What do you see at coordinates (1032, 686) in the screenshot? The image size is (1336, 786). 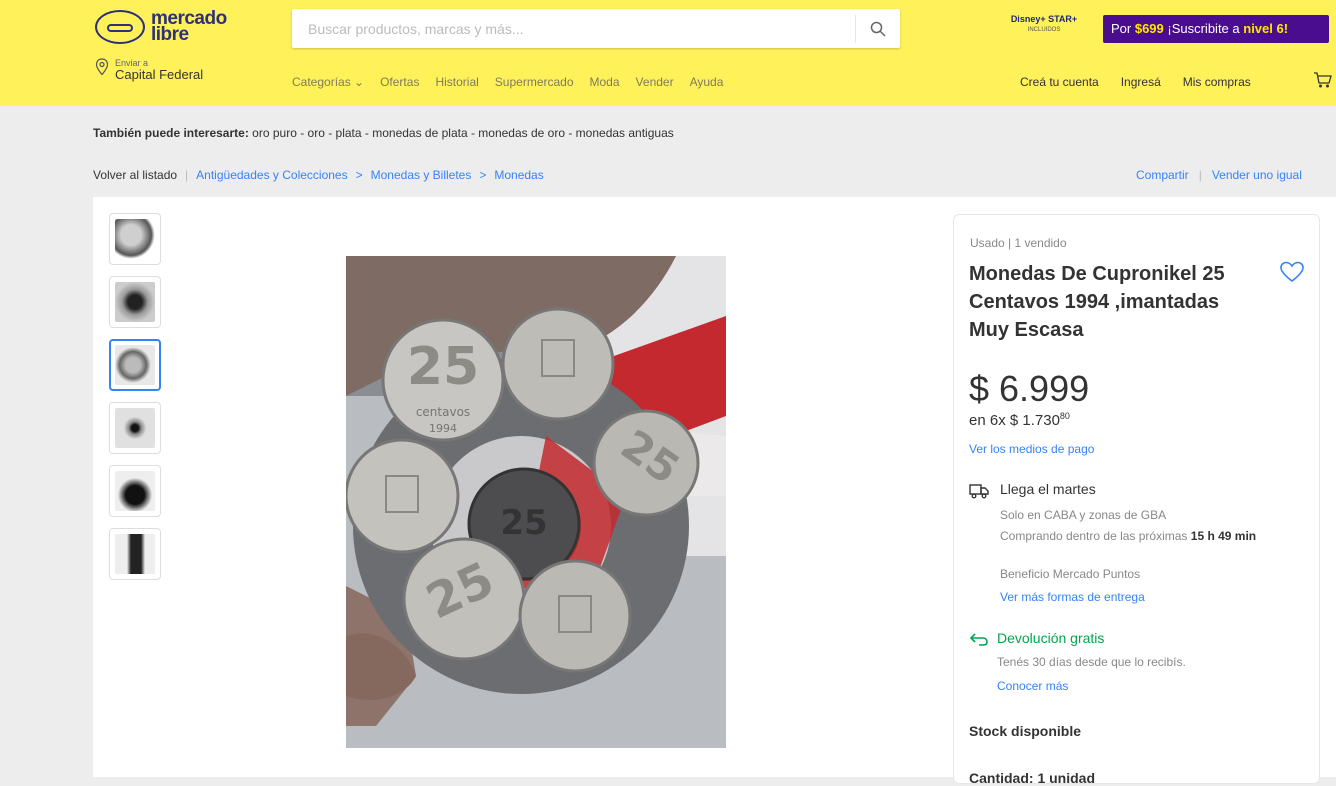 I see `return-learn-more-link: Conocer más` at bounding box center [1032, 686].